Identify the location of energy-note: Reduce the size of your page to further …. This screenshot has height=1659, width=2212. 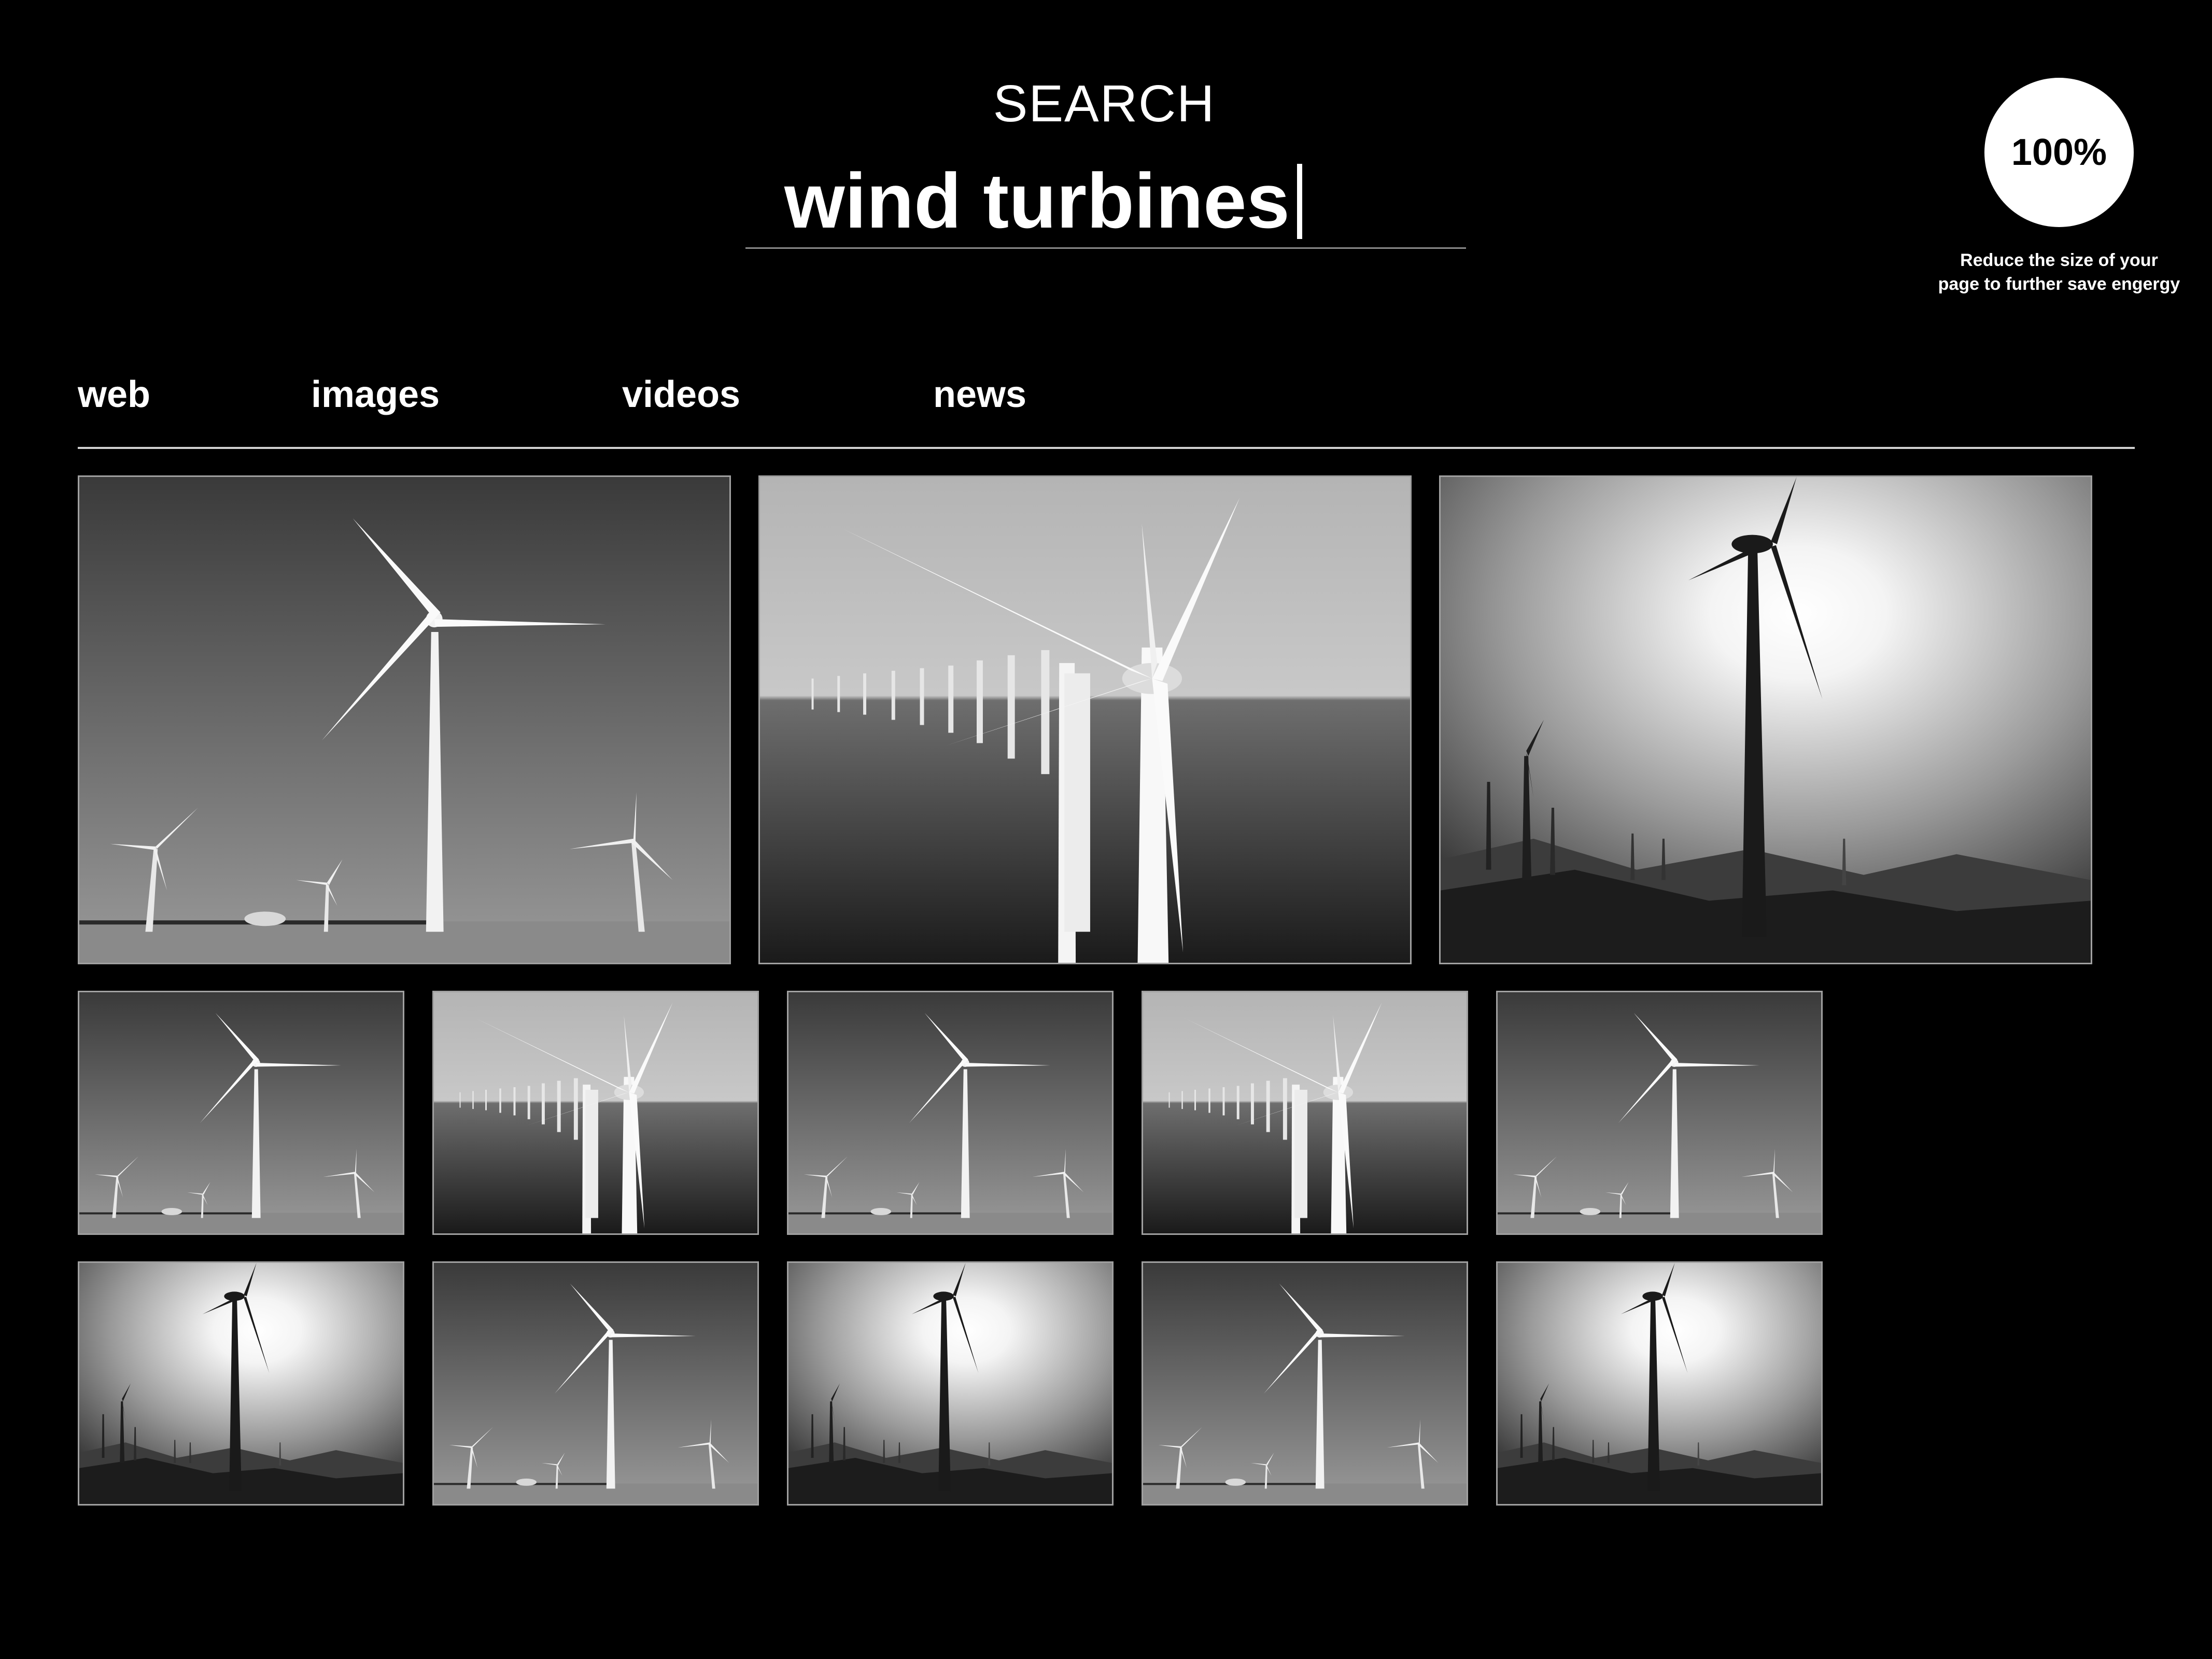
(2059, 272).